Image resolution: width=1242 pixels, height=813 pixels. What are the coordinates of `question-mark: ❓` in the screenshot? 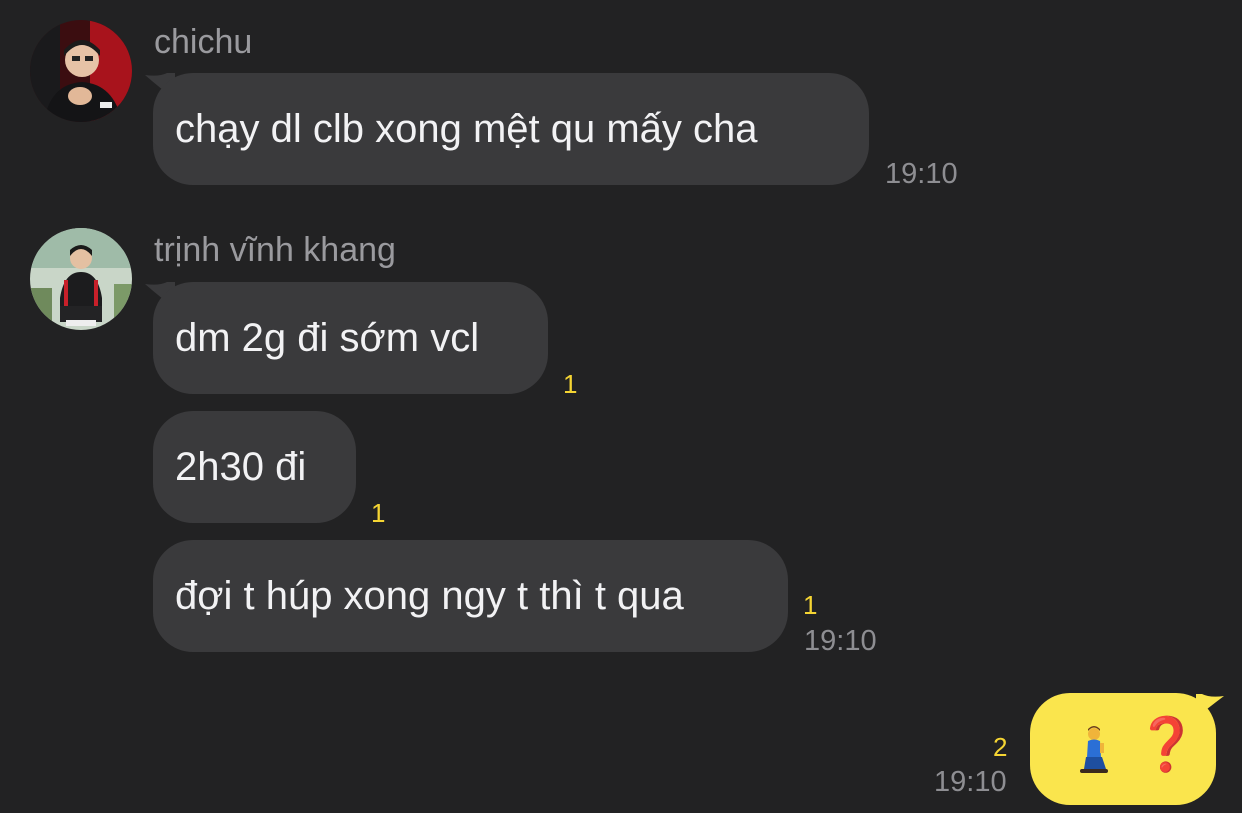 It's located at (1166, 745).